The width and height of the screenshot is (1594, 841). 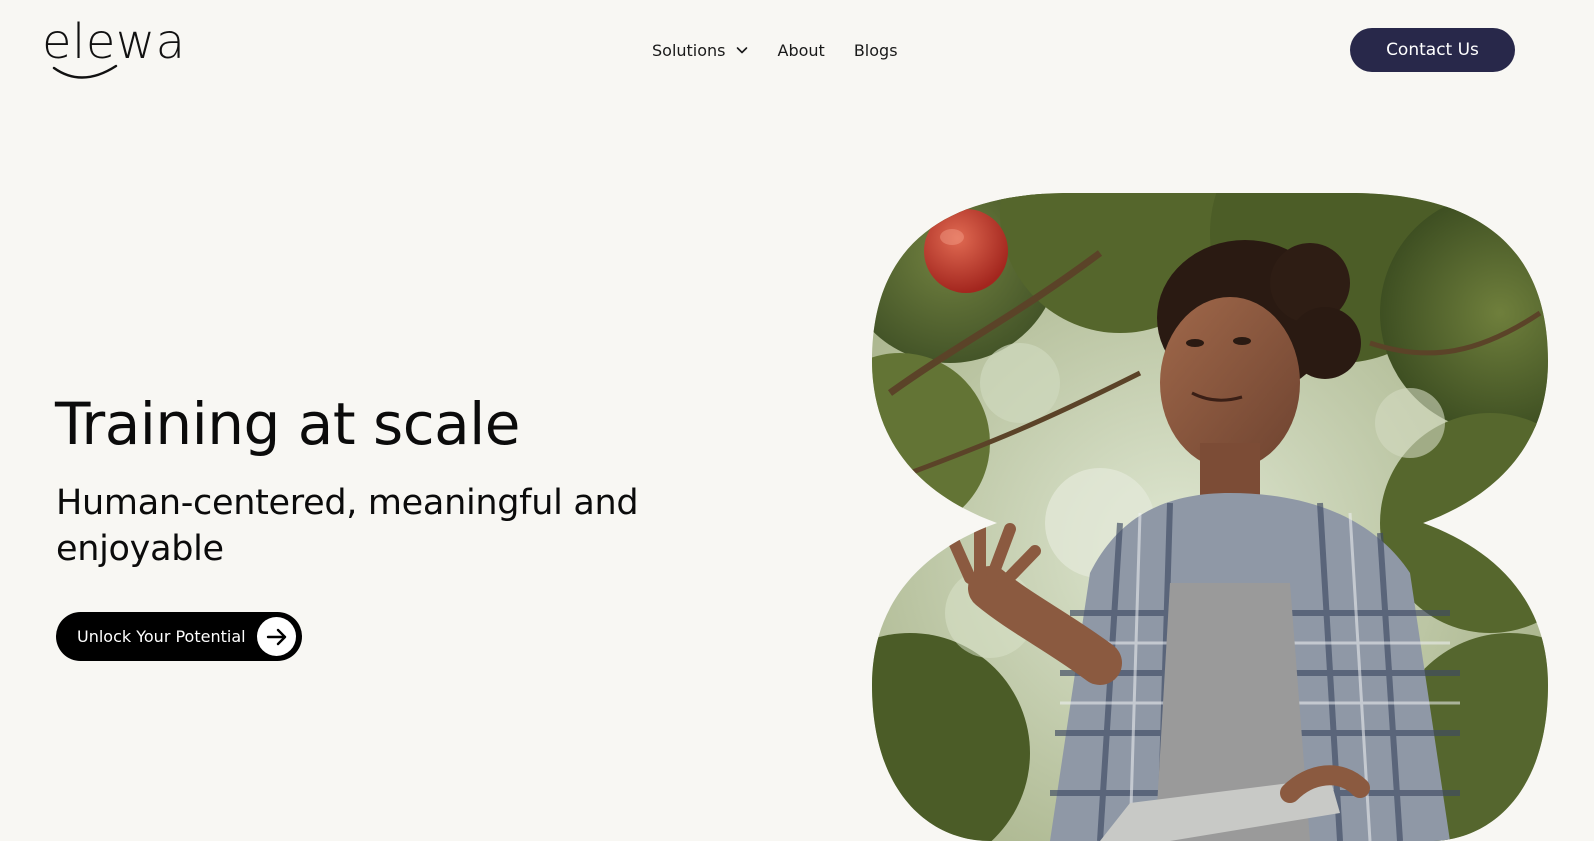 I want to click on nav-item-about: About, so click(x=801, y=50).